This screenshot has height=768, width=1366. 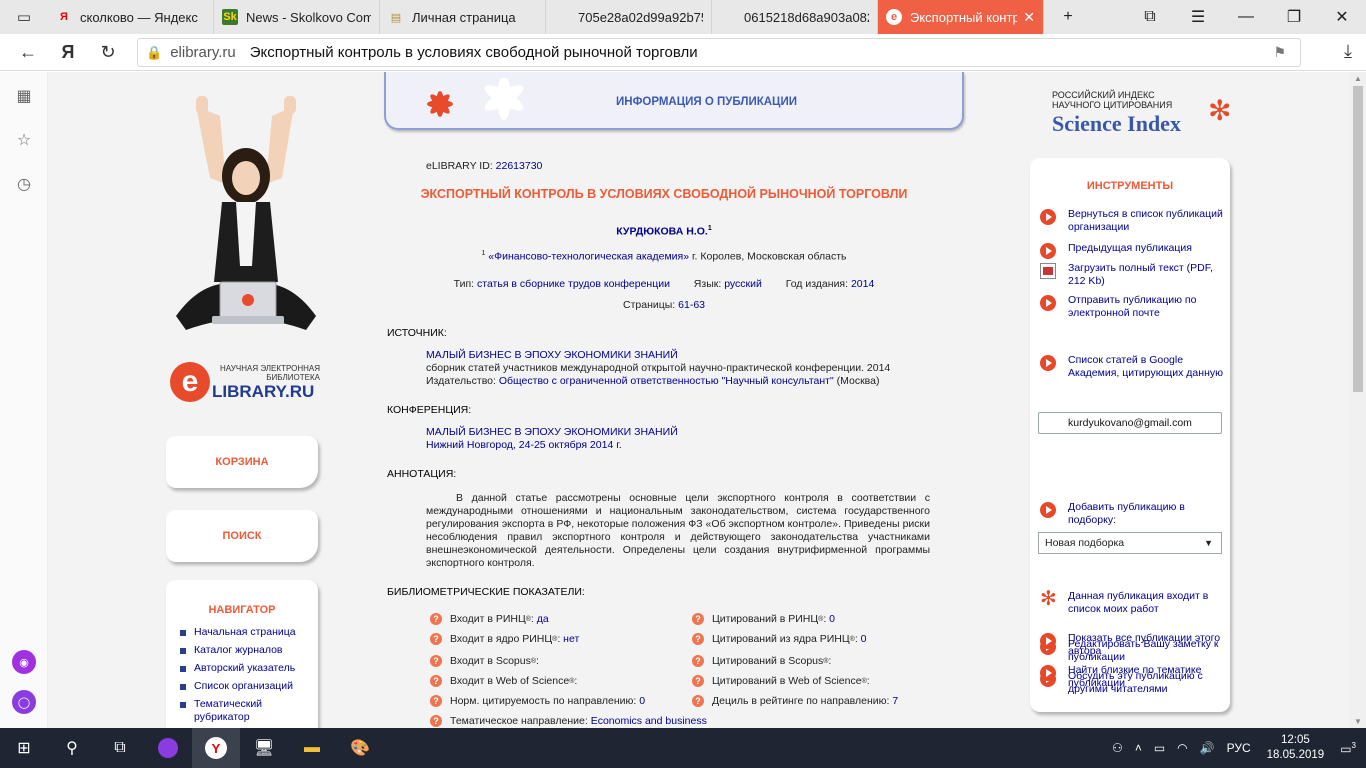 I want to click on history-clock-icon: ◷, so click(x=24, y=184).